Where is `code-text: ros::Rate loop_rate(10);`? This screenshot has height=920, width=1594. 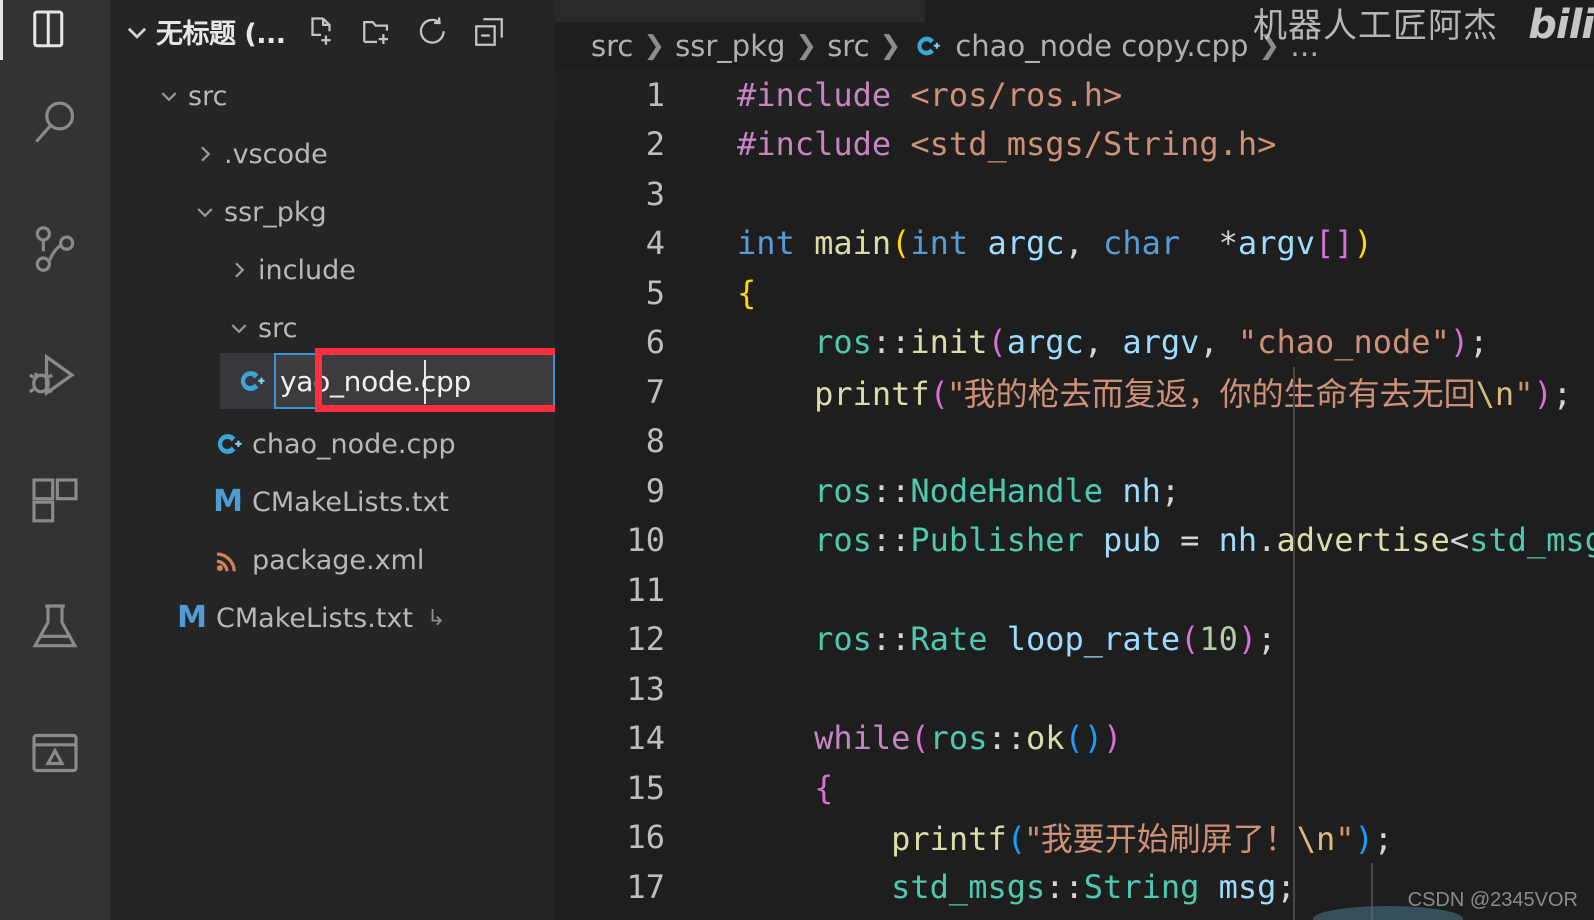
code-text: ros::Rate loop_rate(10); is located at coordinates (1045, 639).